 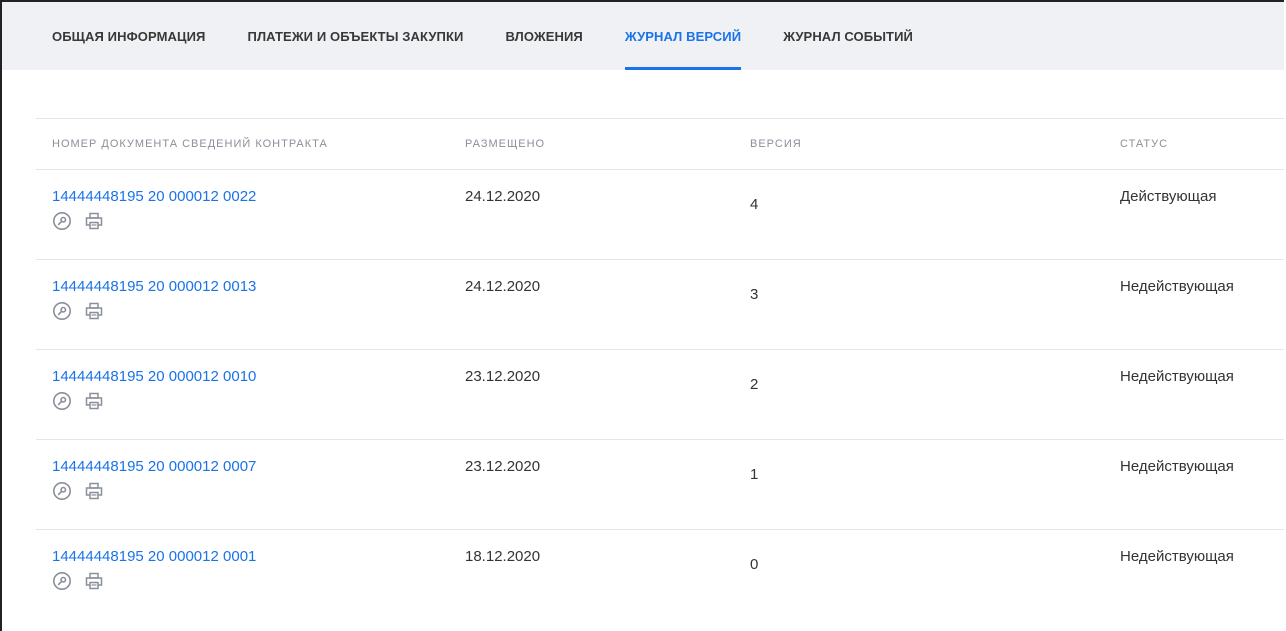 I want to click on version-number: 4, so click(x=754, y=204).